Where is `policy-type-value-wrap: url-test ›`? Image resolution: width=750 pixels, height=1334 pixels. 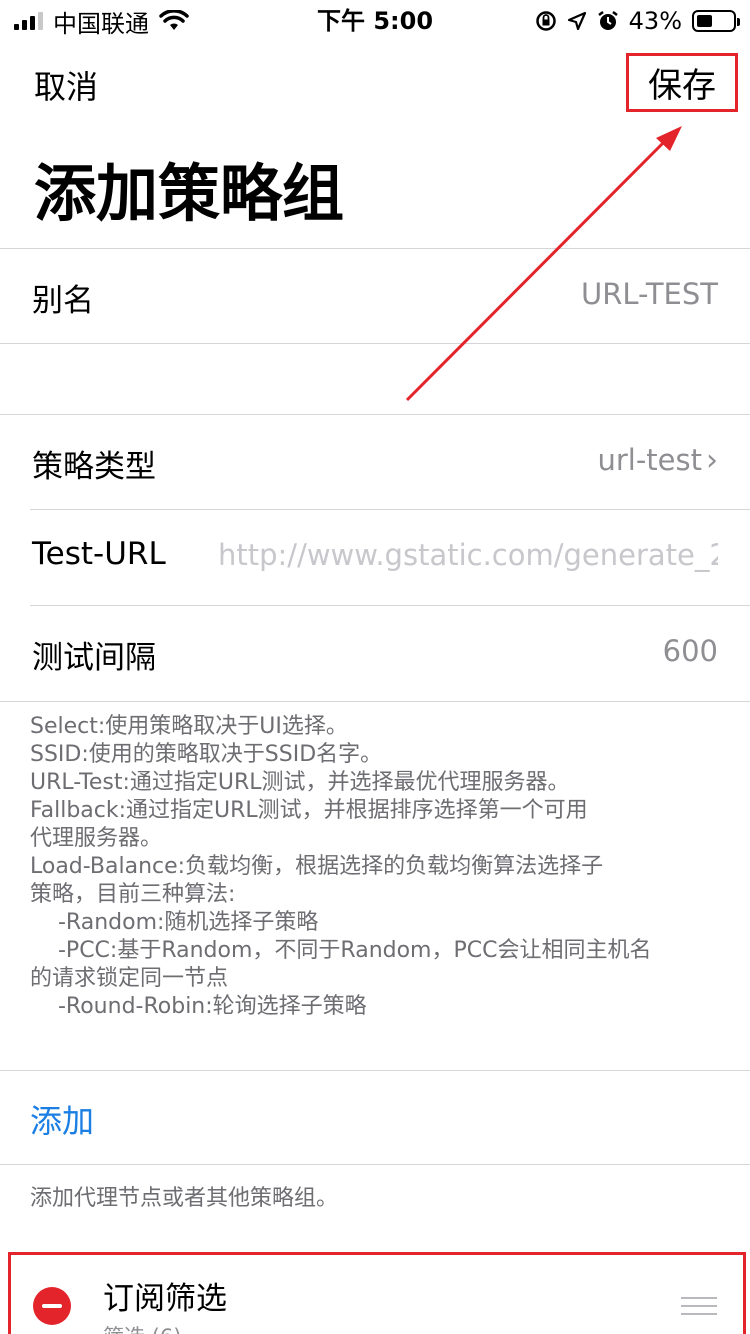
policy-type-value-wrap: url-test › is located at coordinates (657, 460).